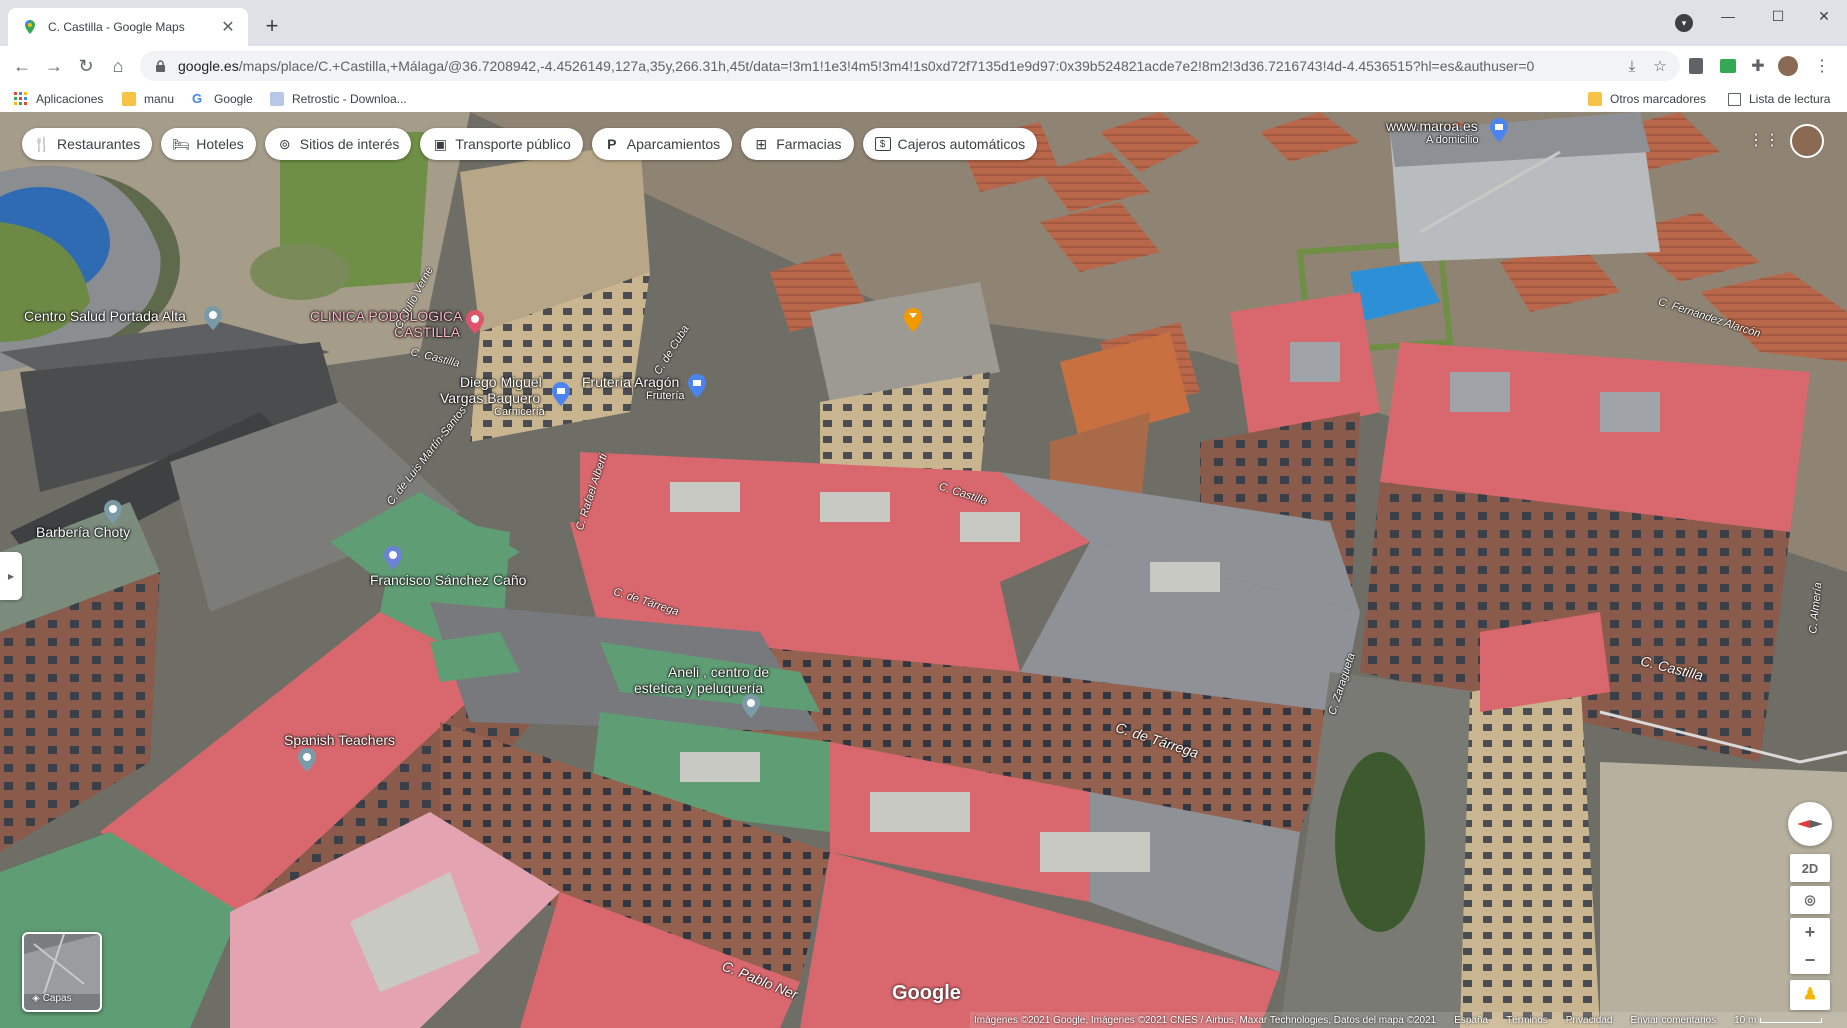 The width and height of the screenshot is (1847, 1028). What do you see at coordinates (662, 144) in the screenshot?
I see `chip-parking: P Aparcamientos` at bounding box center [662, 144].